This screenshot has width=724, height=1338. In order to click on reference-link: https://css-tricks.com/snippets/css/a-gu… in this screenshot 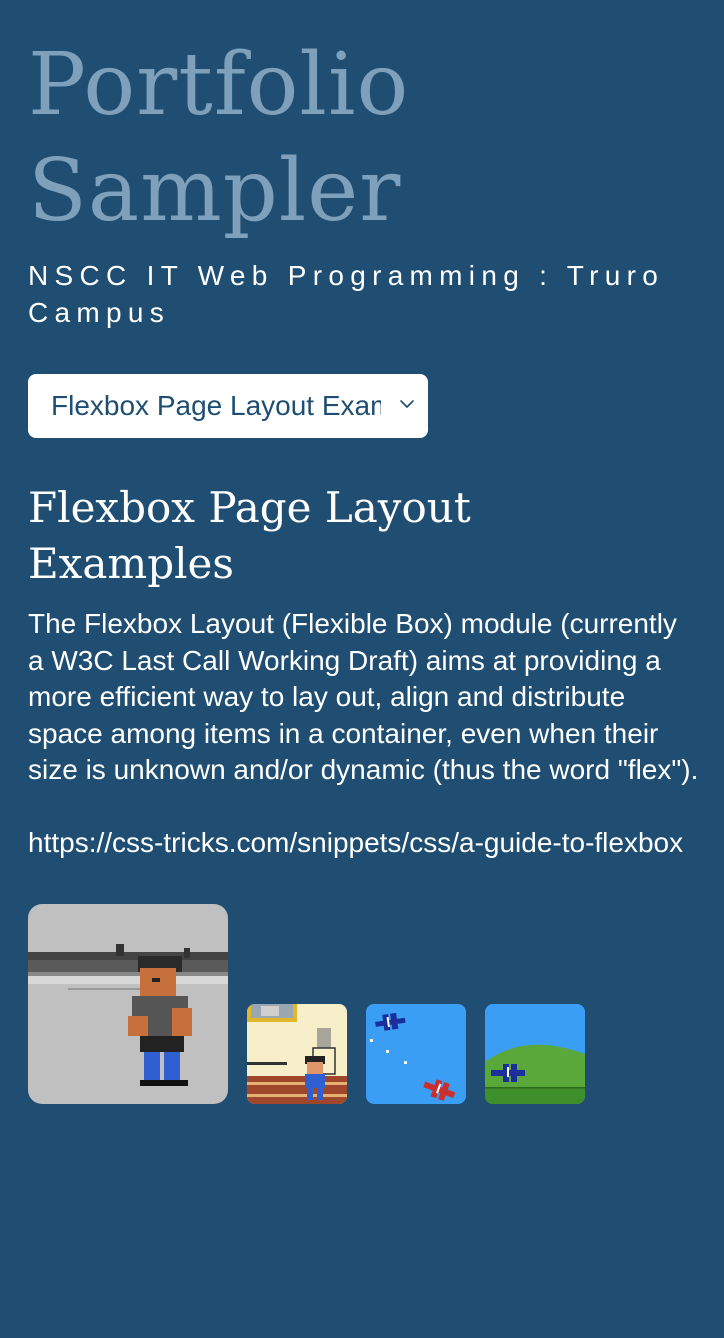, I will do `click(358, 843)`.